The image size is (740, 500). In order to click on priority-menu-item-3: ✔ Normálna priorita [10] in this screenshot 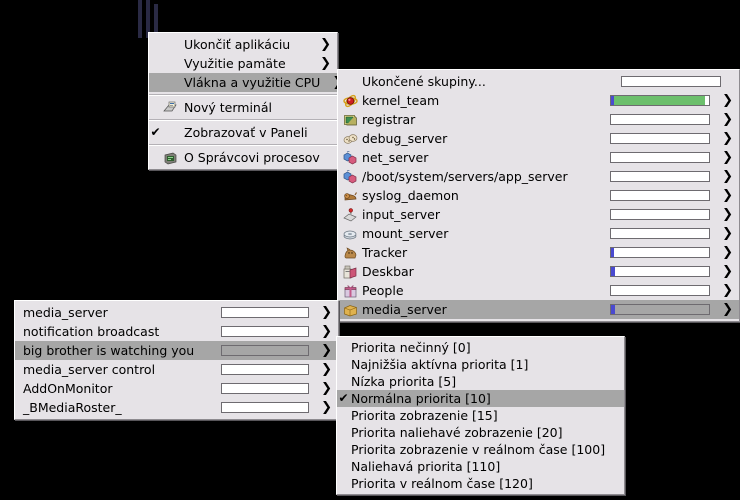, I will do `click(480, 398)`.